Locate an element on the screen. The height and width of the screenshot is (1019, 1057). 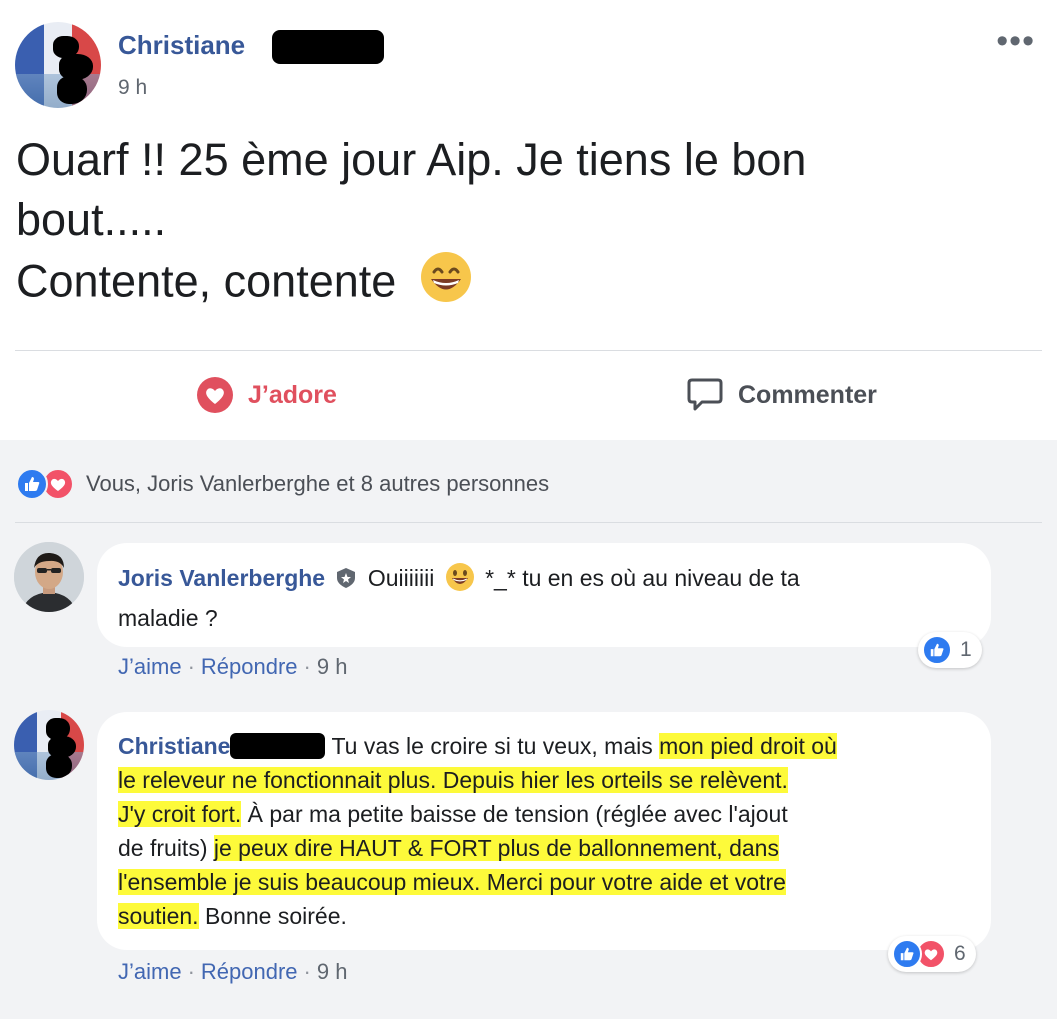
post-text-line: Contente, contente is located at coordinates (206, 281).